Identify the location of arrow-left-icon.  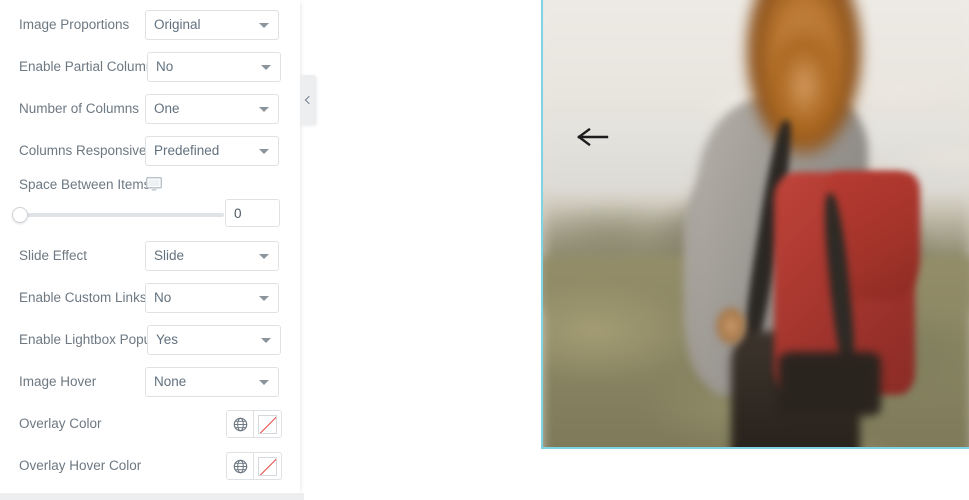
(593, 137).